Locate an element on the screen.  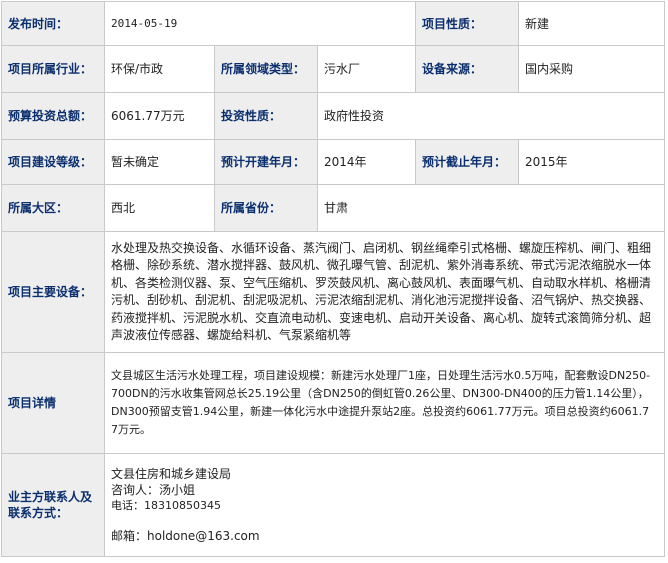
project-nature-value: 新建 is located at coordinates (592, 23).